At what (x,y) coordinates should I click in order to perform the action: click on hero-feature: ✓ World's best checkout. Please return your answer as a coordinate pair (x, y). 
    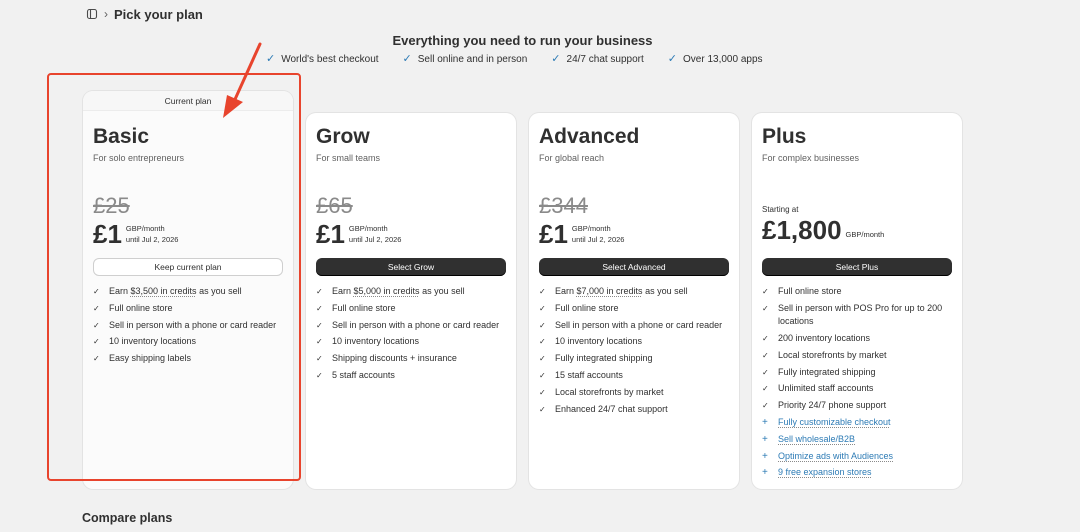
    Looking at the image, I should click on (322, 60).